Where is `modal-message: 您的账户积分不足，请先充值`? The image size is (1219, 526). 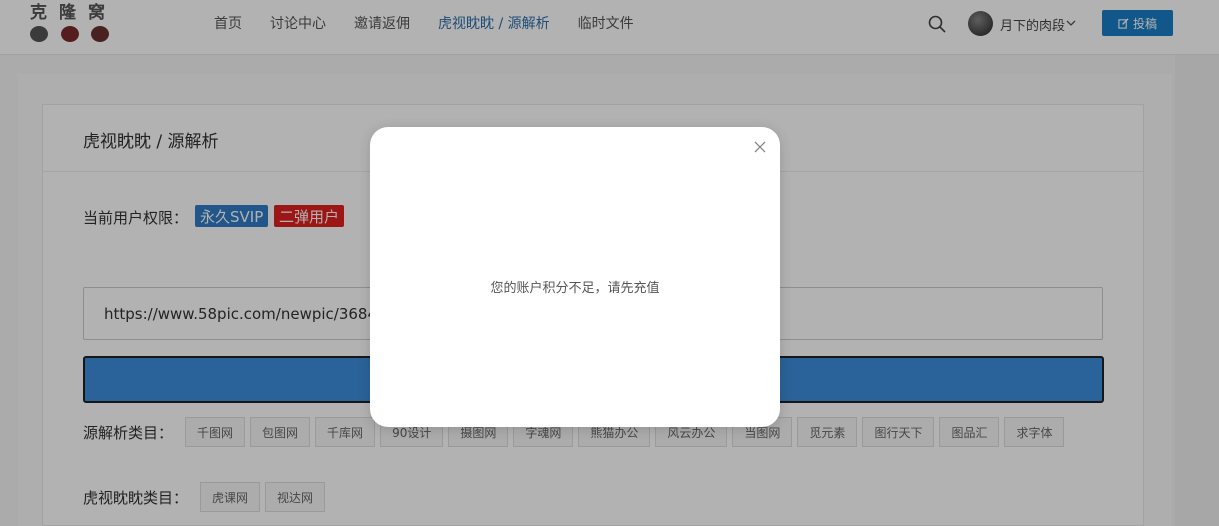 modal-message: 您的账户积分不足，请先充值 is located at coordinates (575, 288).